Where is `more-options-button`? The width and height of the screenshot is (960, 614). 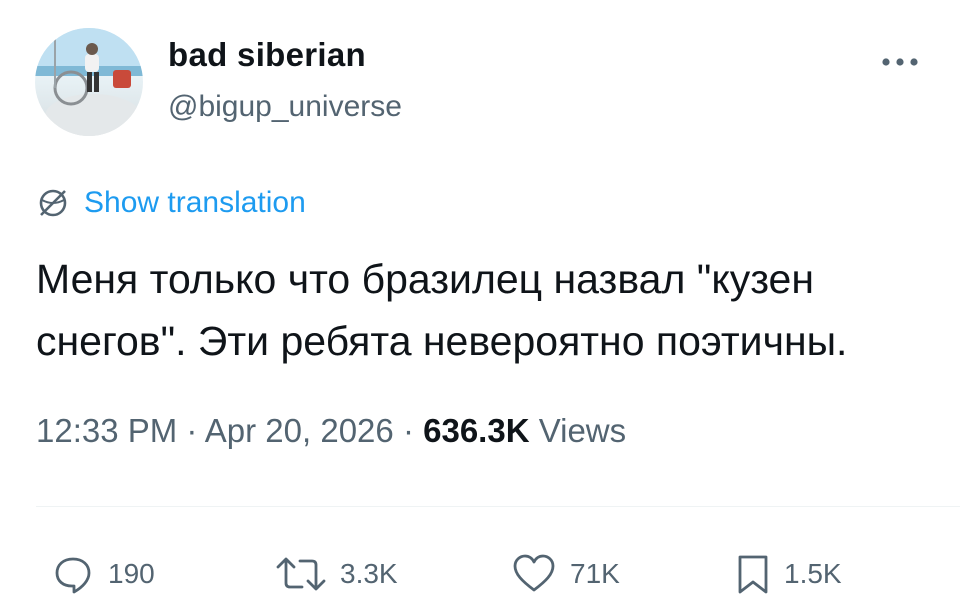 more-options-button is located at coordinates (900, 62).